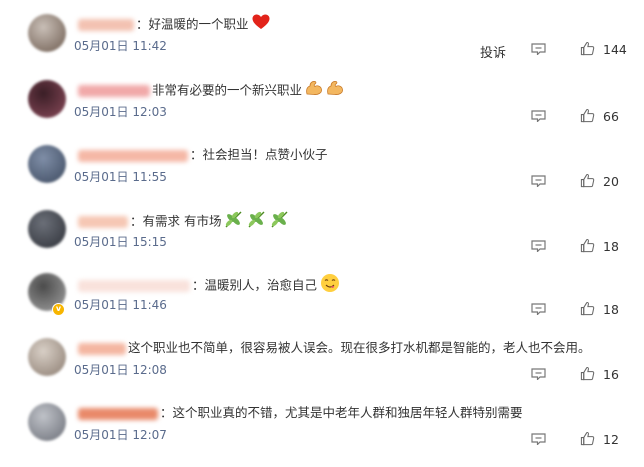  Describe the element at coordinates (611, 181) in the screenshot. I see `like-count: 20` at that location.